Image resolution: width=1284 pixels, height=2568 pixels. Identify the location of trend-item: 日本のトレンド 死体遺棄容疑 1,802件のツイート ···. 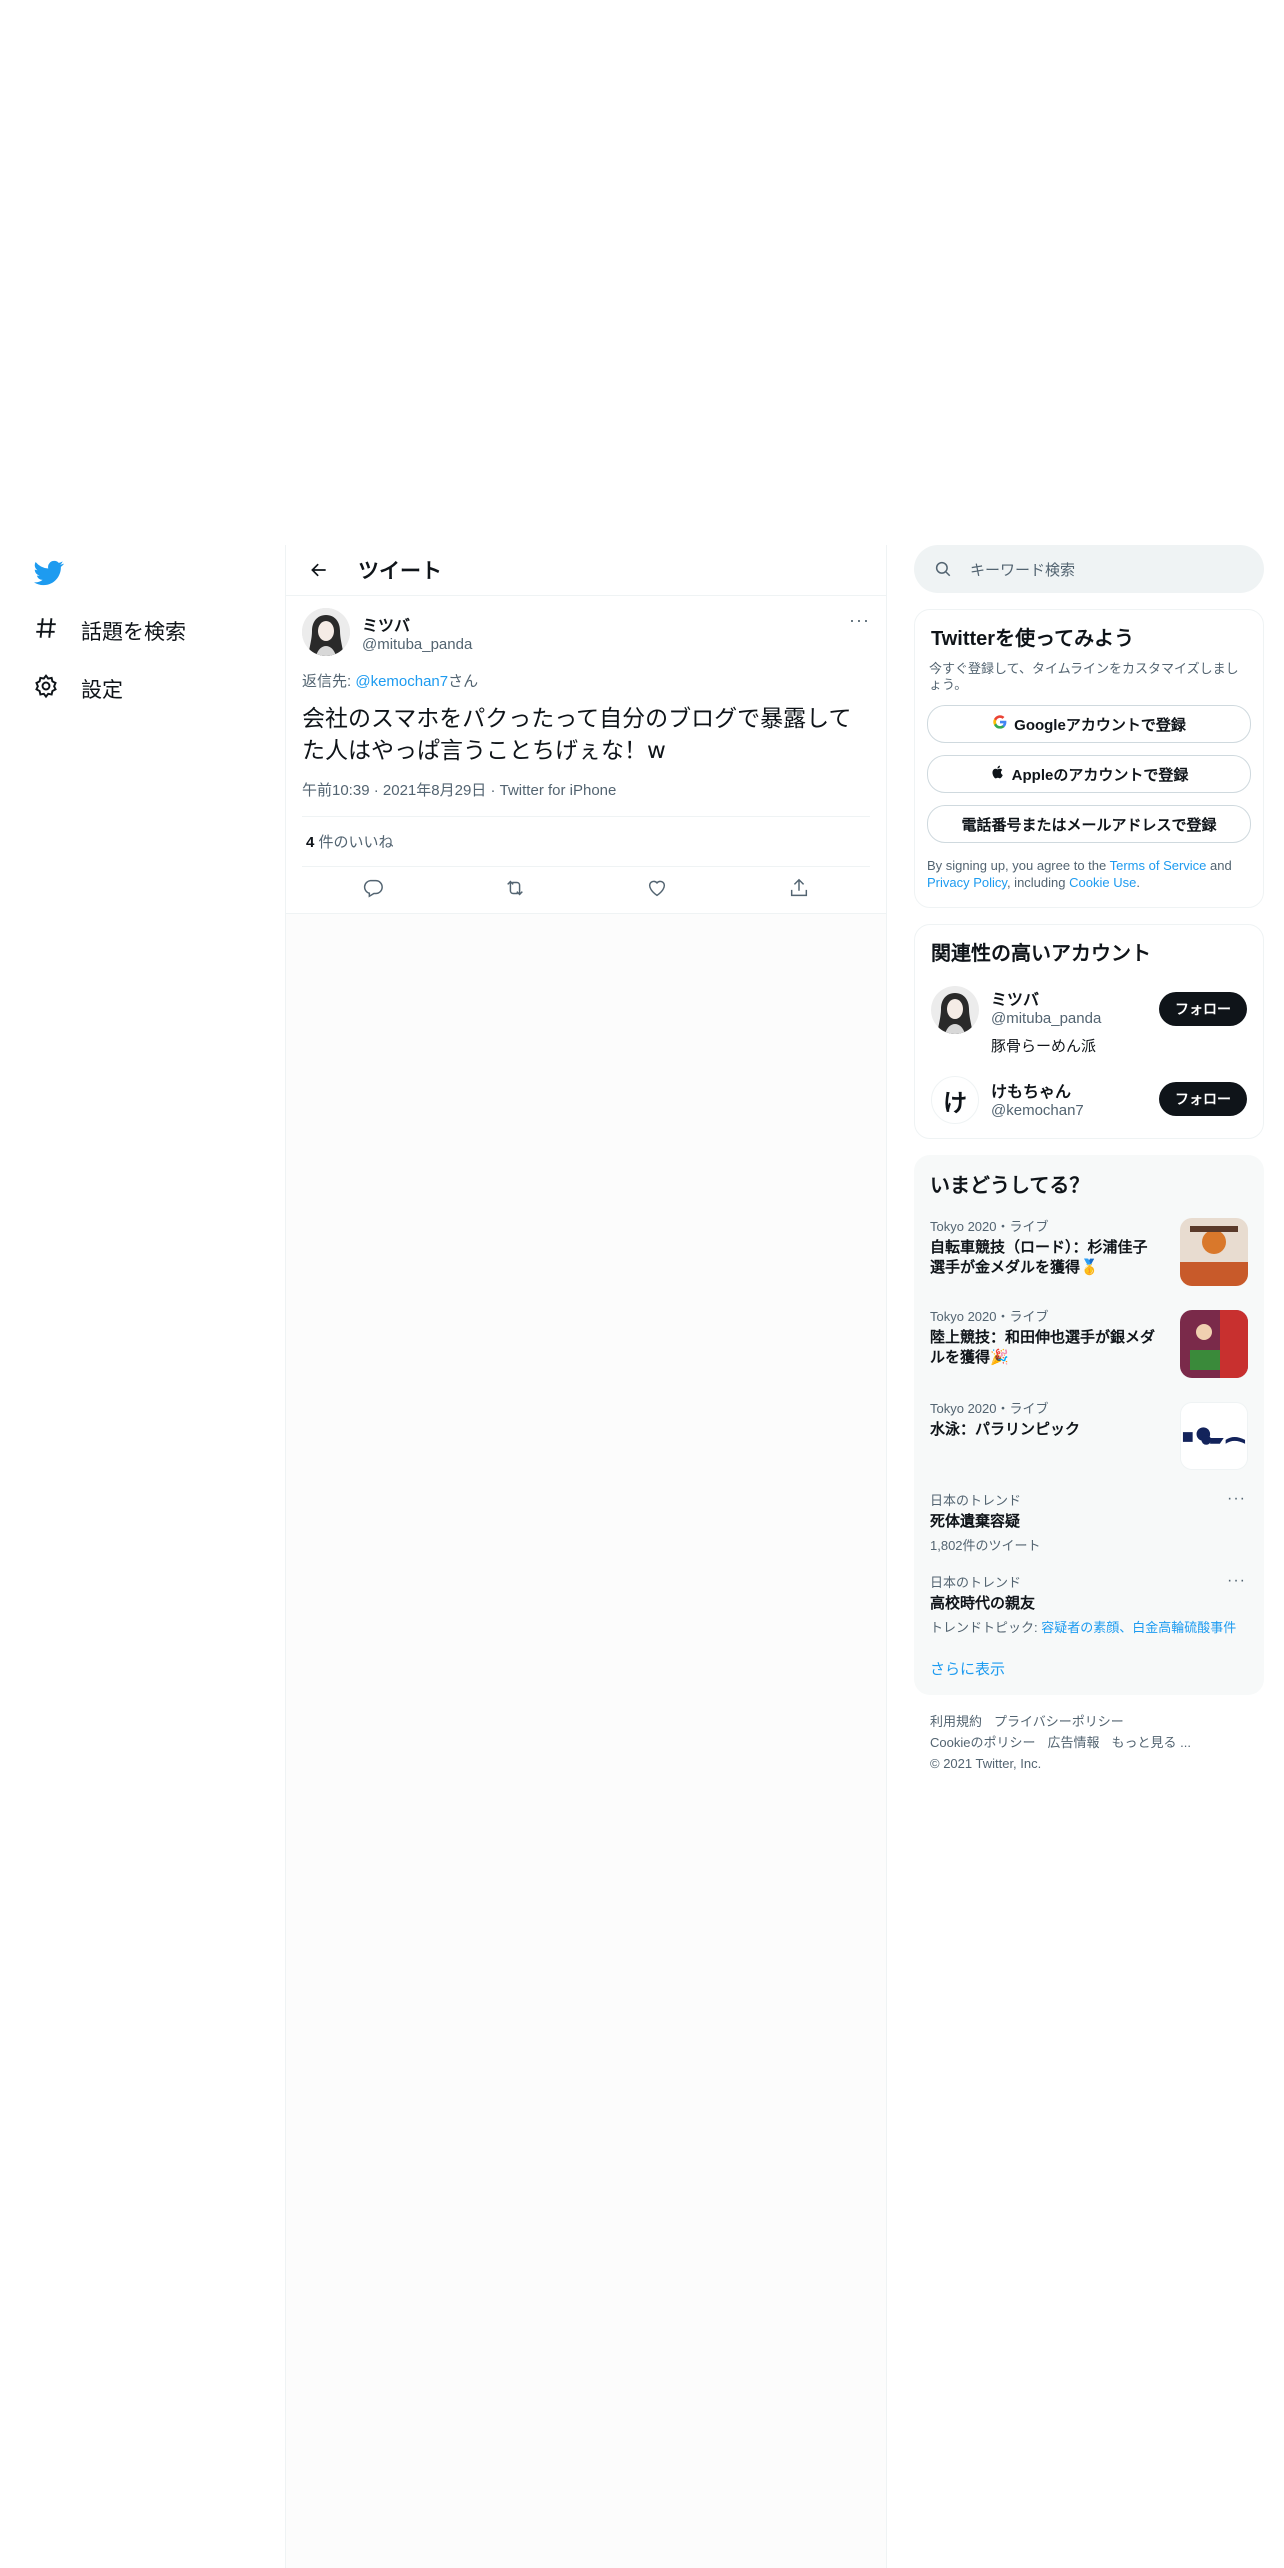
(1089, 1519).